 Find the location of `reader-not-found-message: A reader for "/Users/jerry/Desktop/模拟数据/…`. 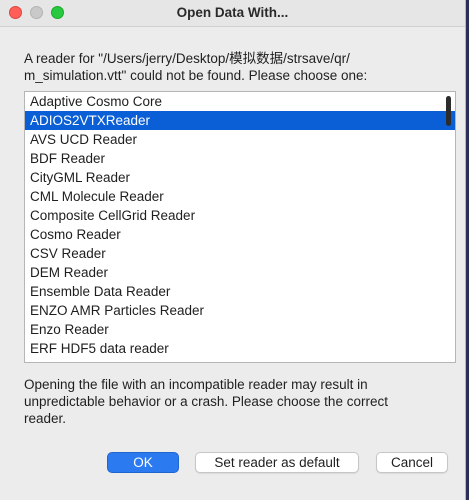

reader-not-found-message: A reader for "/Users/jerry/Desktop/模拟数据/… is located at coordinates (234, 67).